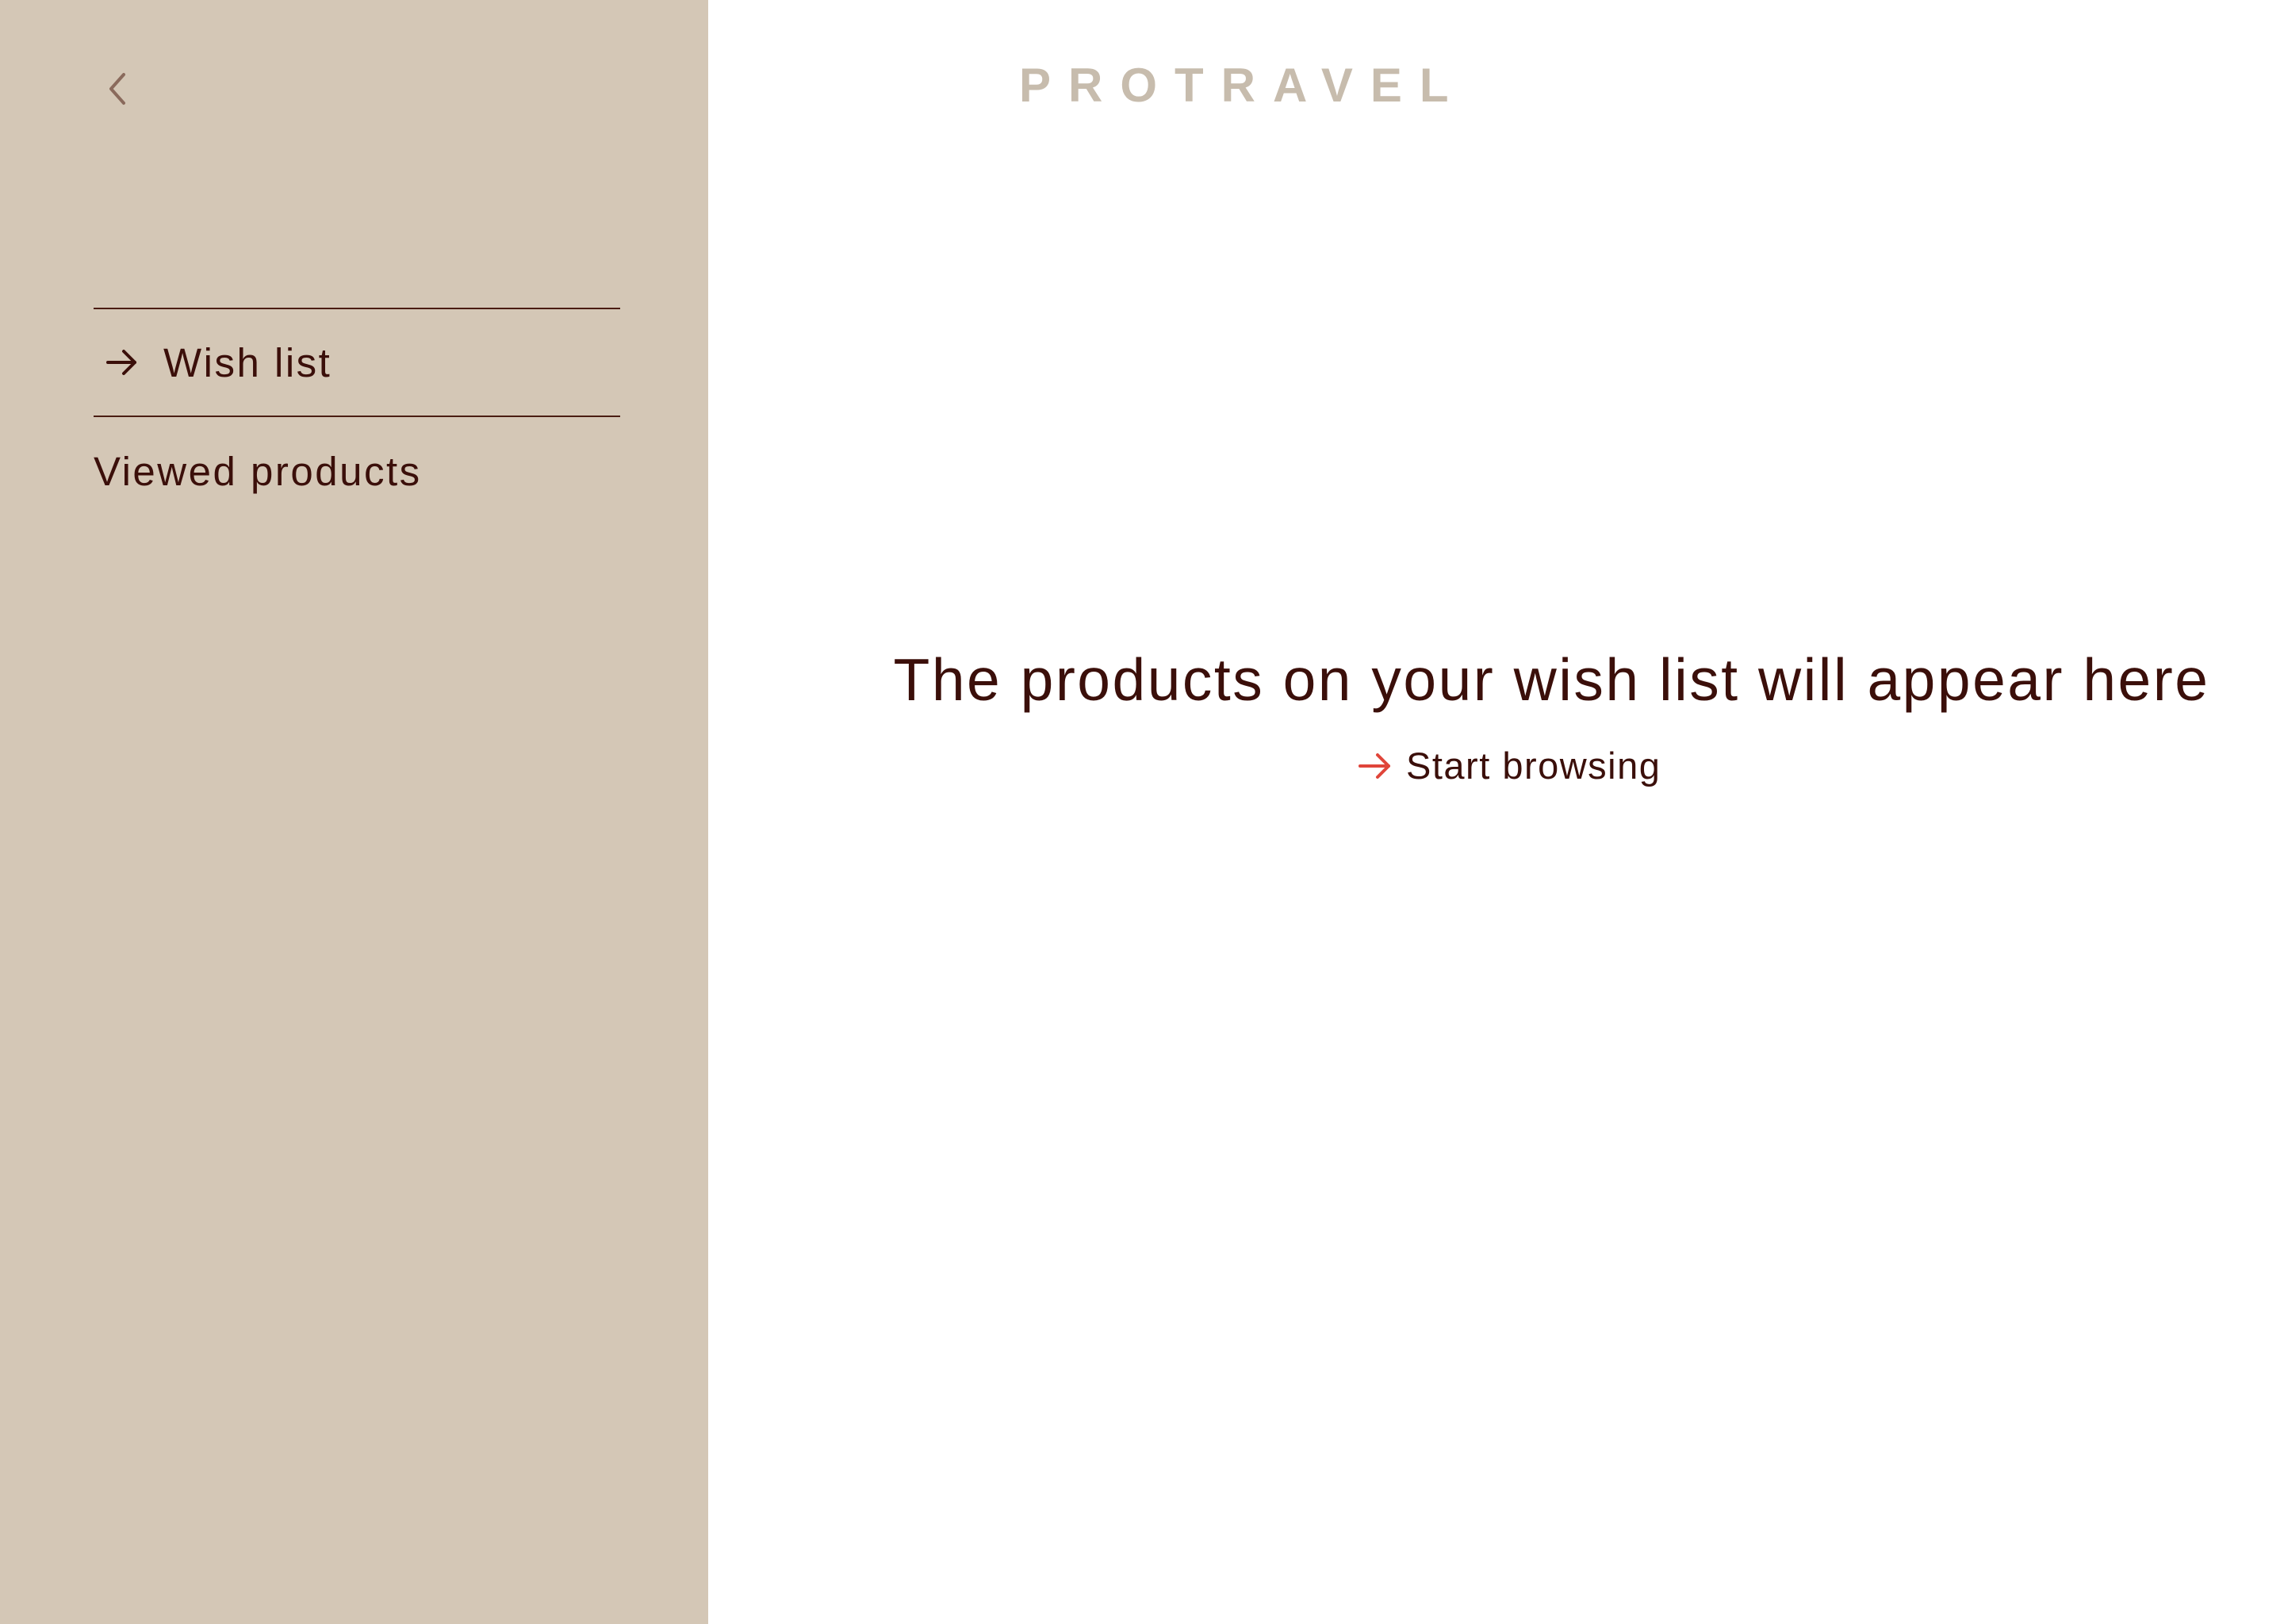 Image resolution: width=2284 pixels, height=1624 pixels. Describe the element at coordinates (247, 362) in the screenshot. I see `sidebar-item-label: Wish list` at that location.